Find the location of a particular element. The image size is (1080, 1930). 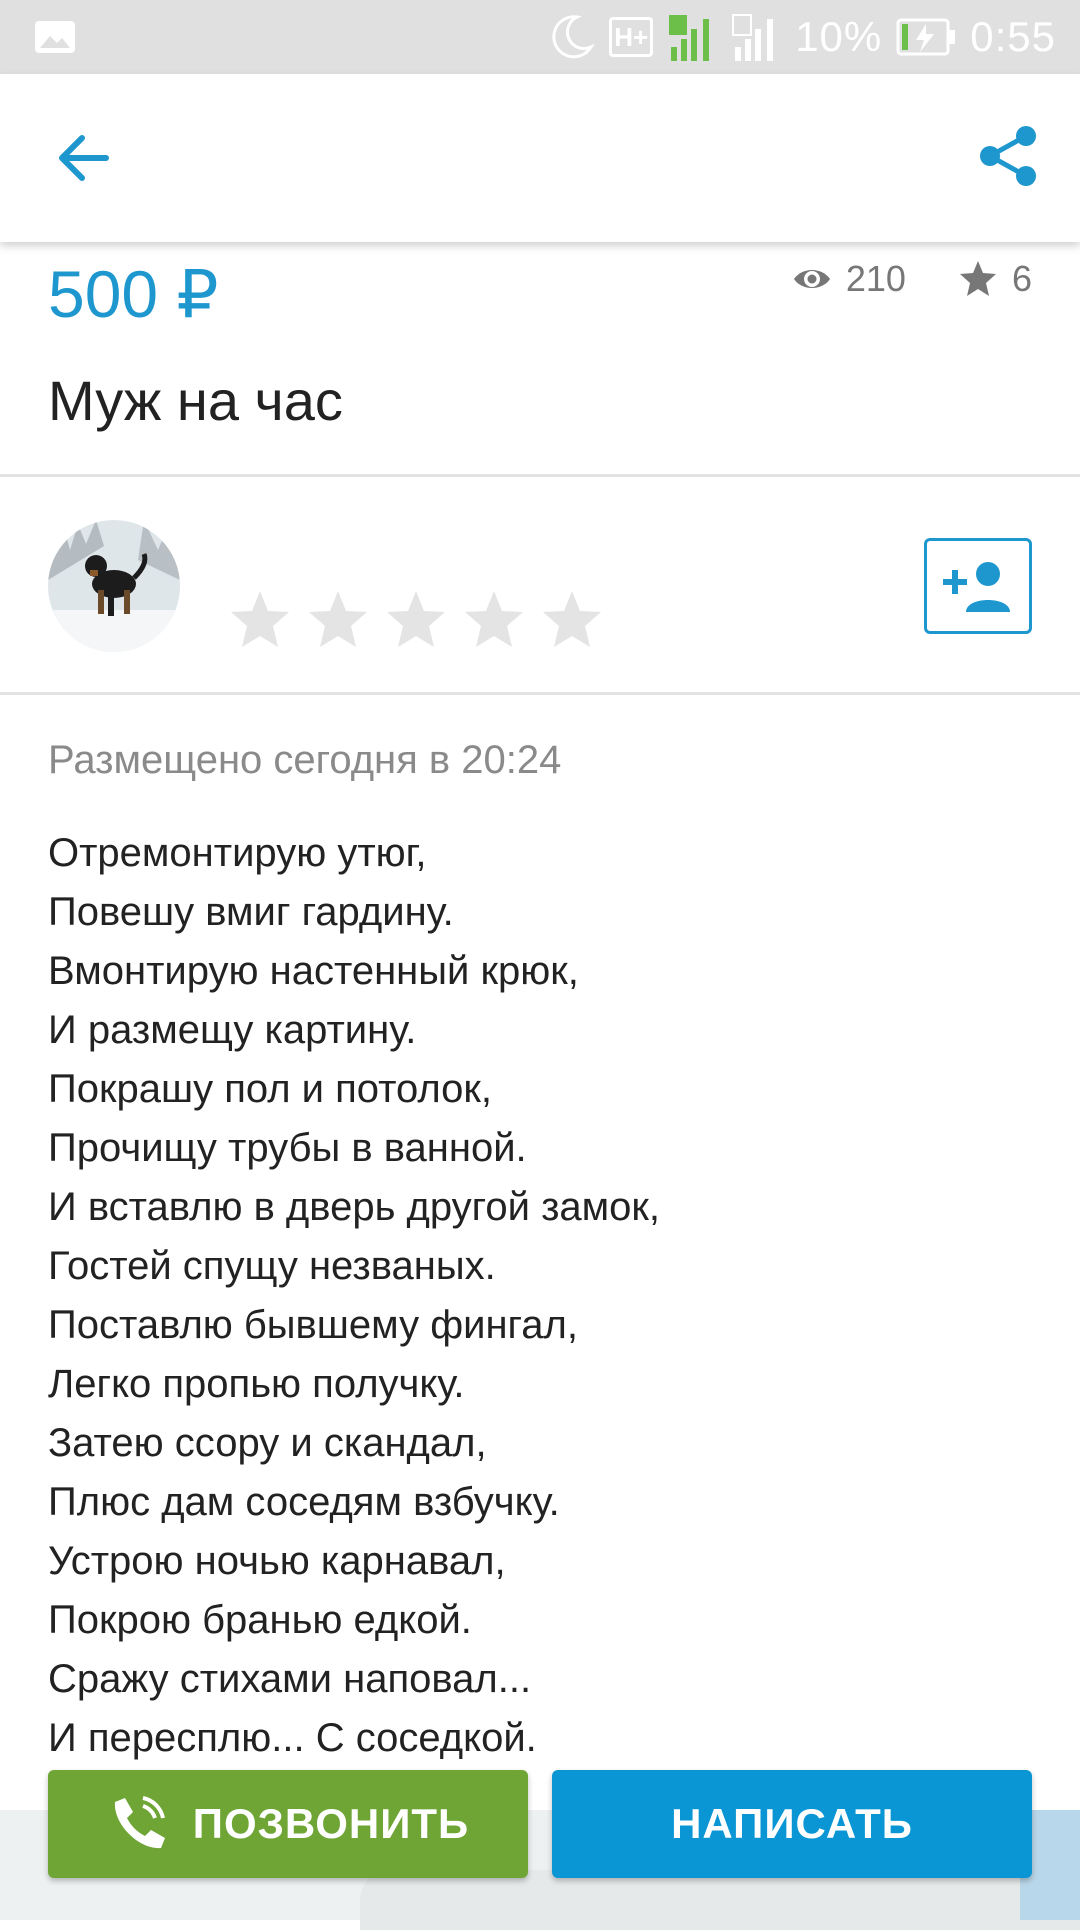

sim1-signal-icon is located at coordinates (689, 38).